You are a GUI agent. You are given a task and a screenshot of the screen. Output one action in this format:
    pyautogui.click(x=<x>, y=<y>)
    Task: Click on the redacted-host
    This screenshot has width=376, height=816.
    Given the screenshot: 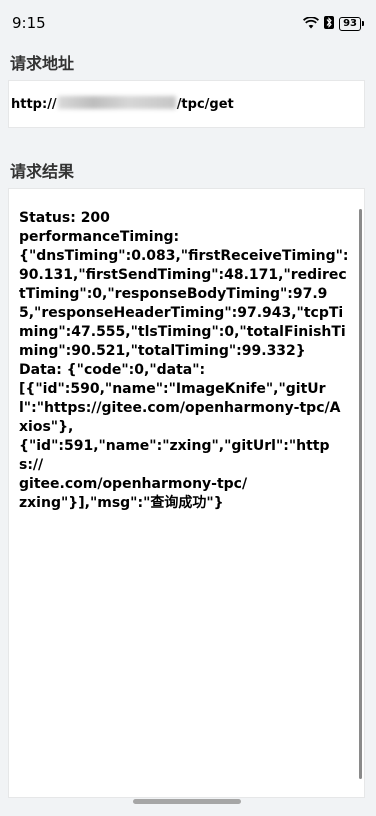 What is the action you would take?
    pyautogui.click(x=116, y=102)
    